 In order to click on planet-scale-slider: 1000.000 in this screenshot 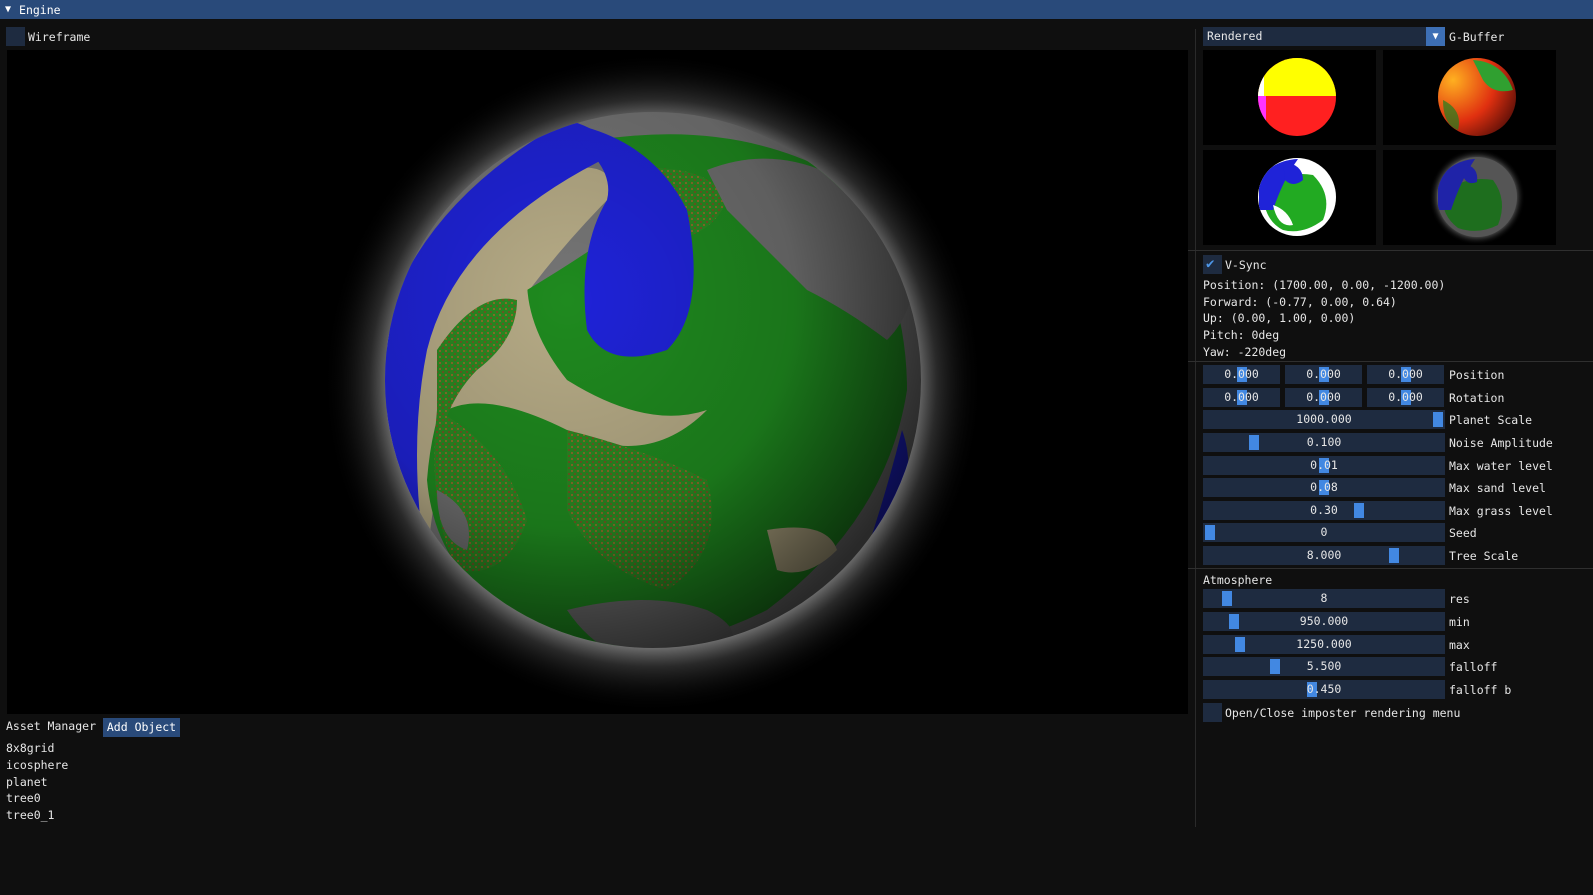, I will do `click(1324, 419)`.